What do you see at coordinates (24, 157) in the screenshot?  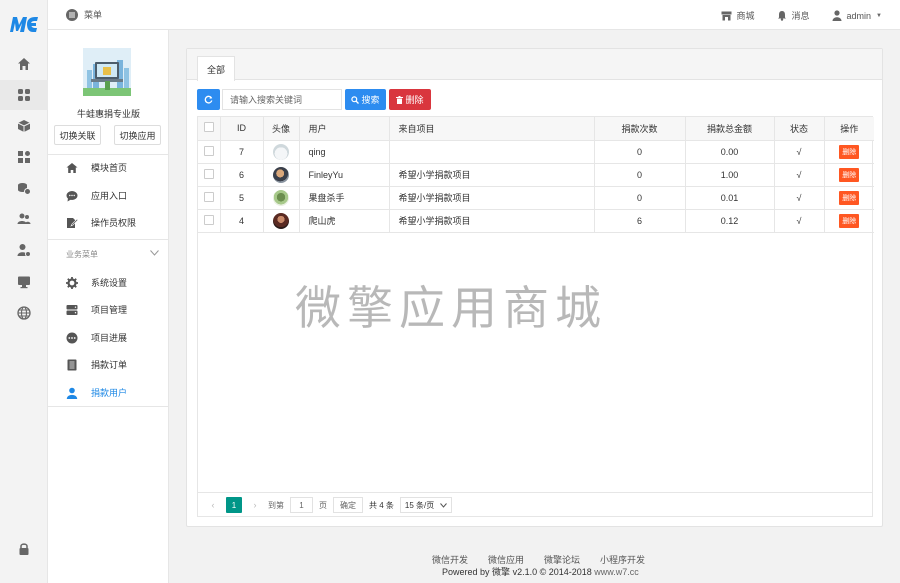 I see `rail-widgets` at bounding box center [24, 157].